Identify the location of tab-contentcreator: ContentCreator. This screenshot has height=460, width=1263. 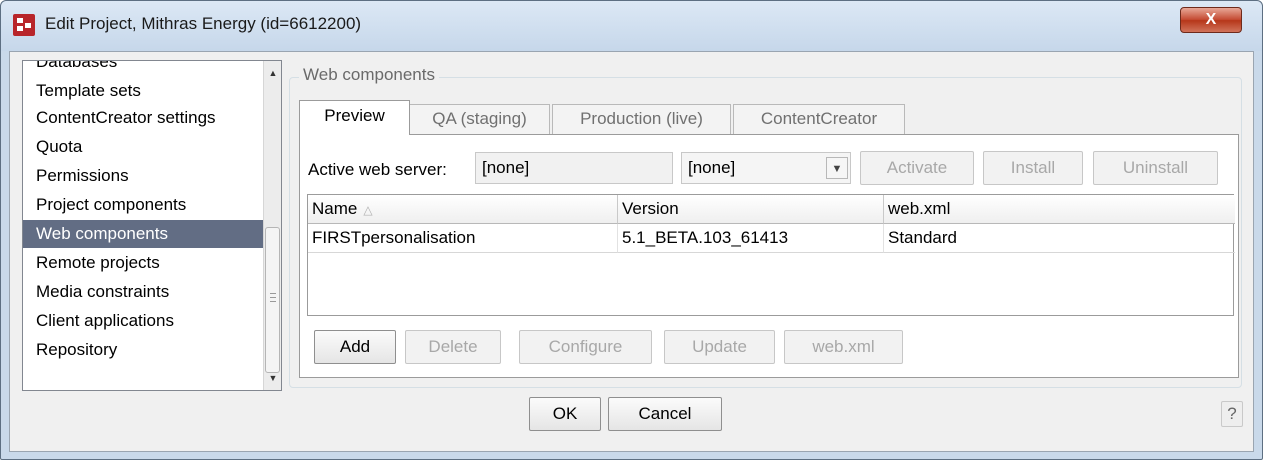
(819, 119).